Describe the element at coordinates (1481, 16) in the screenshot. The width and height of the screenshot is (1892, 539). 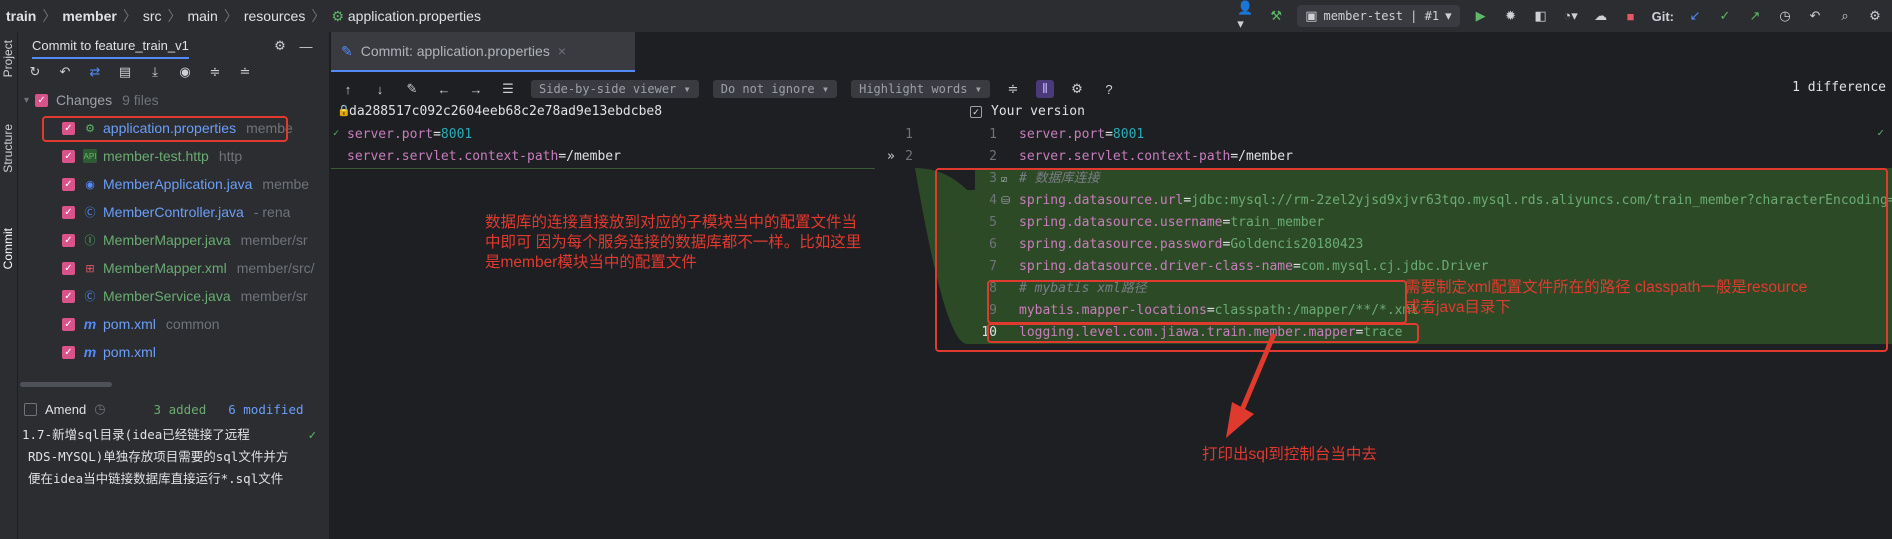
I see `run-icon: ▶` at that location.